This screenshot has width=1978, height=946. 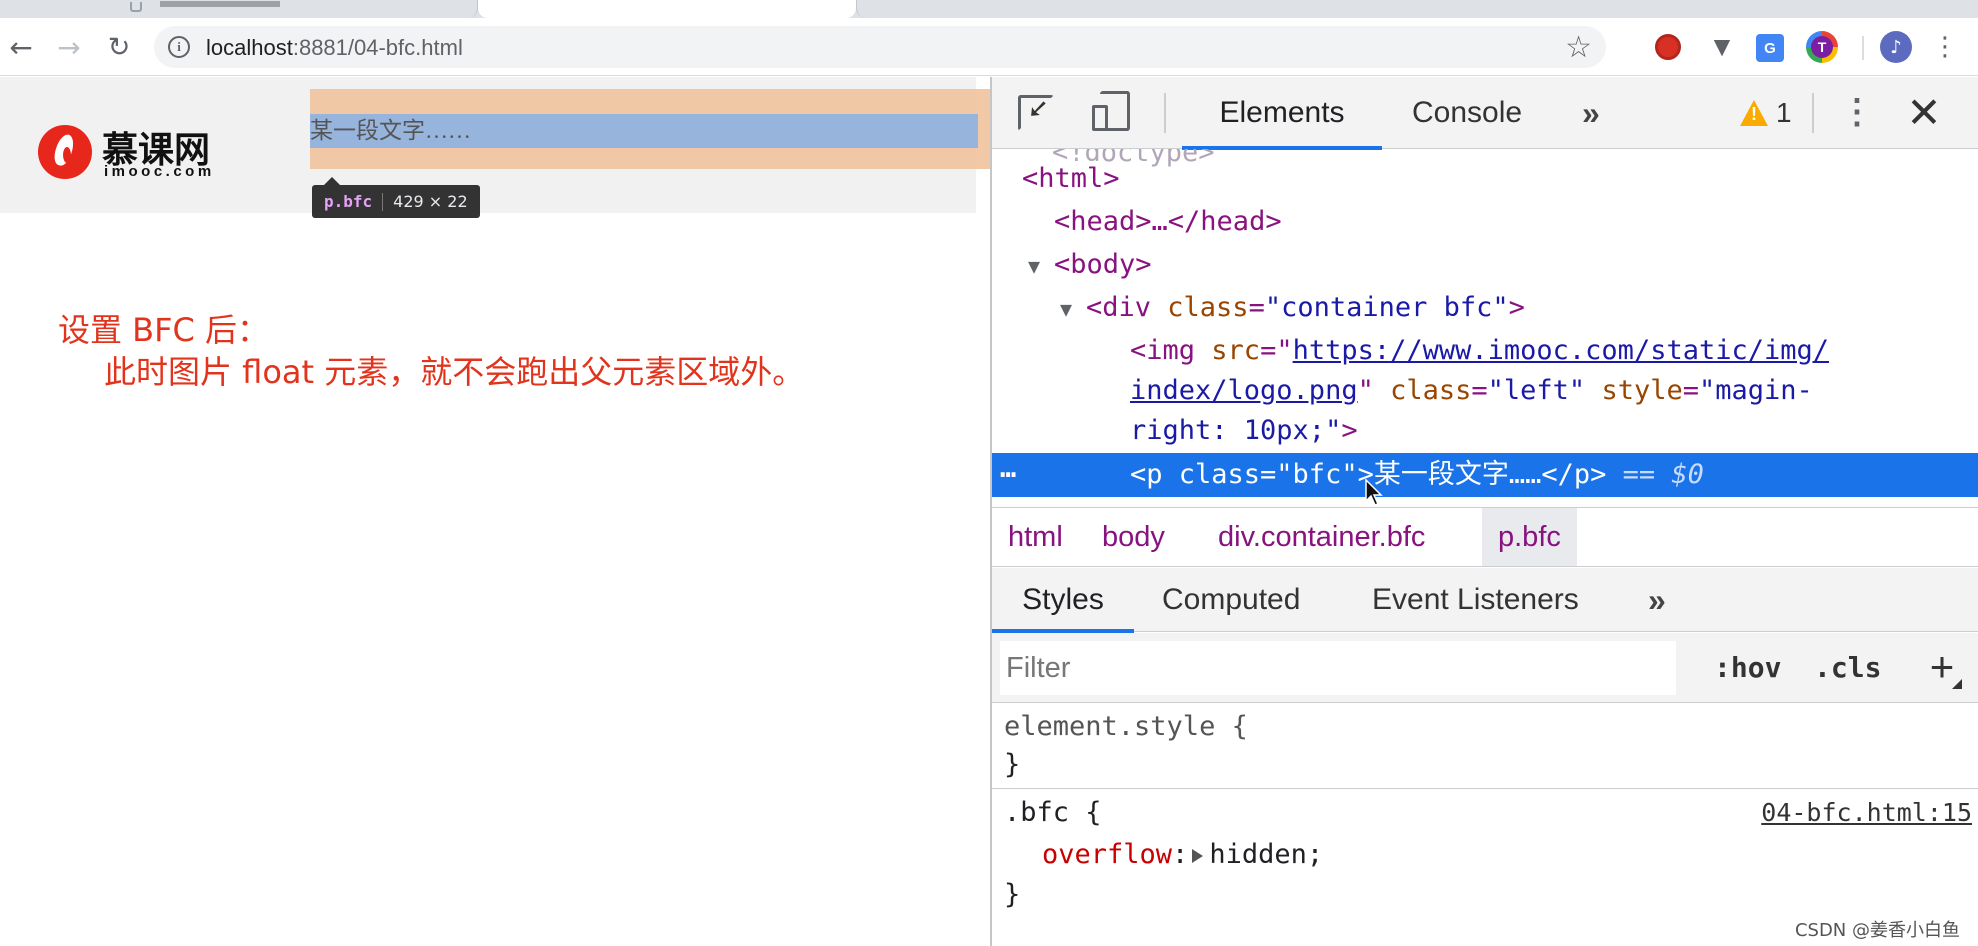 I want to click on warning-icon, so click(x=1754, y=113).